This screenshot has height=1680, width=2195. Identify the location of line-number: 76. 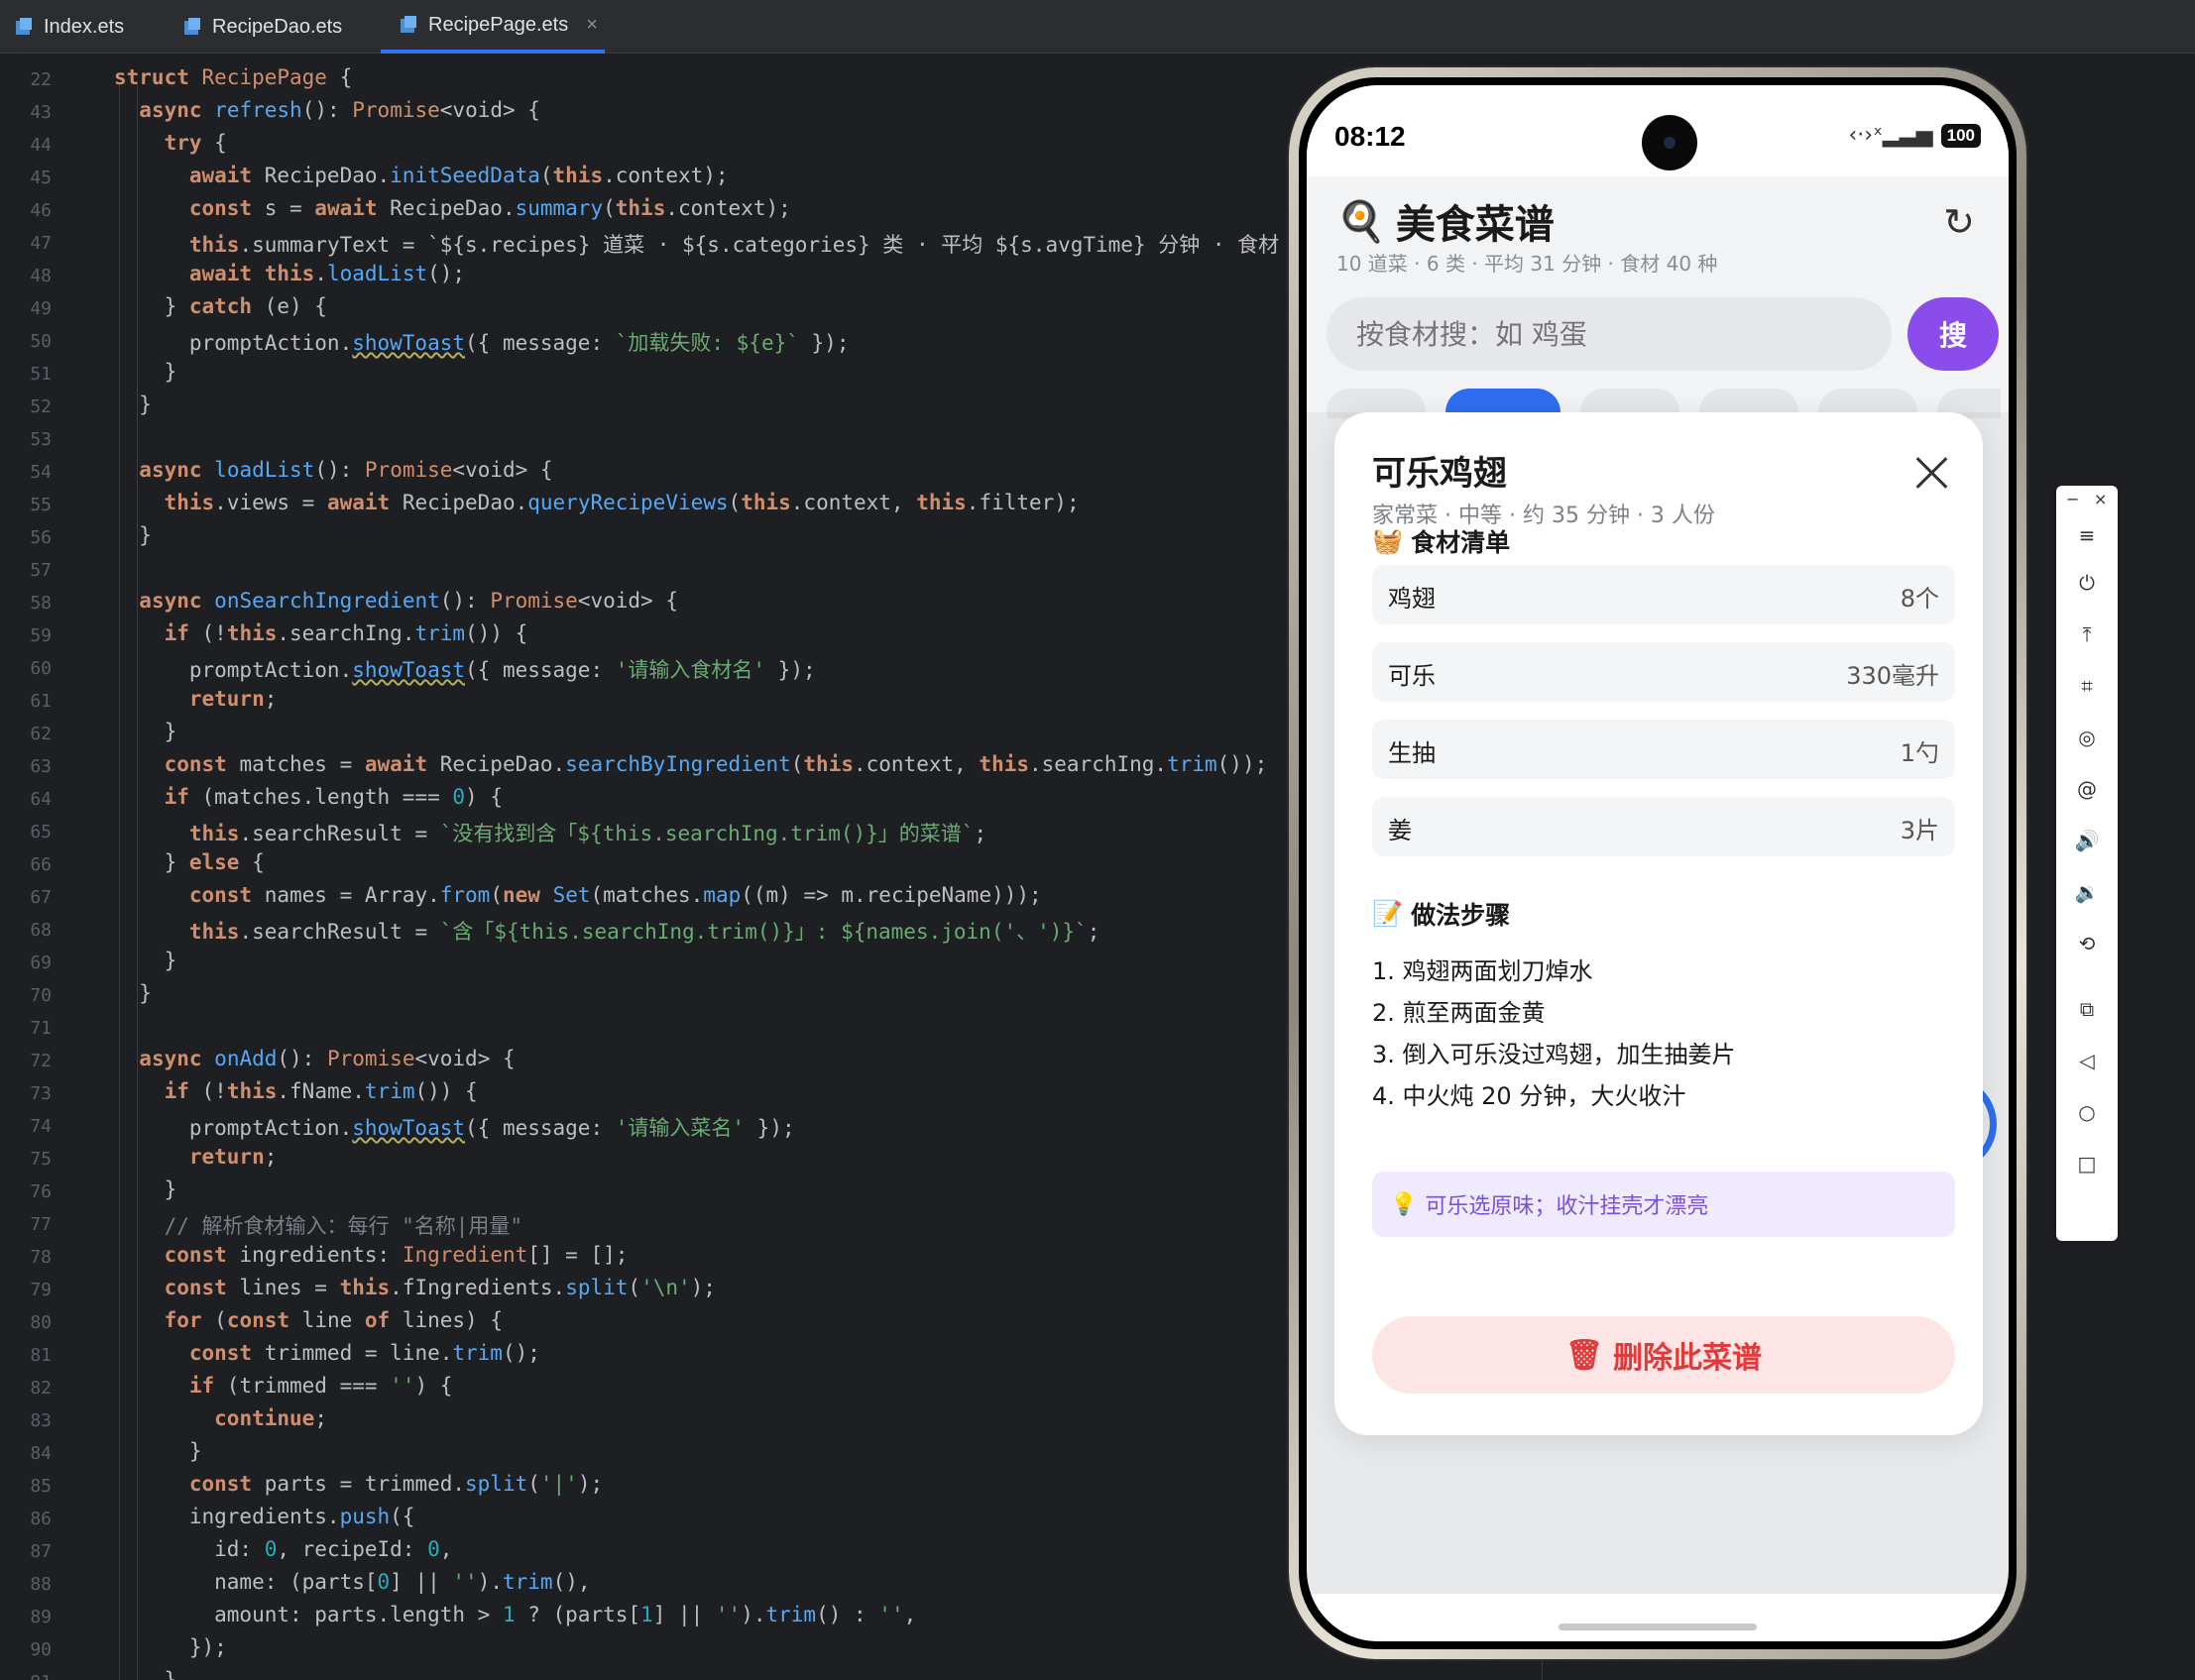
(41, 1191).